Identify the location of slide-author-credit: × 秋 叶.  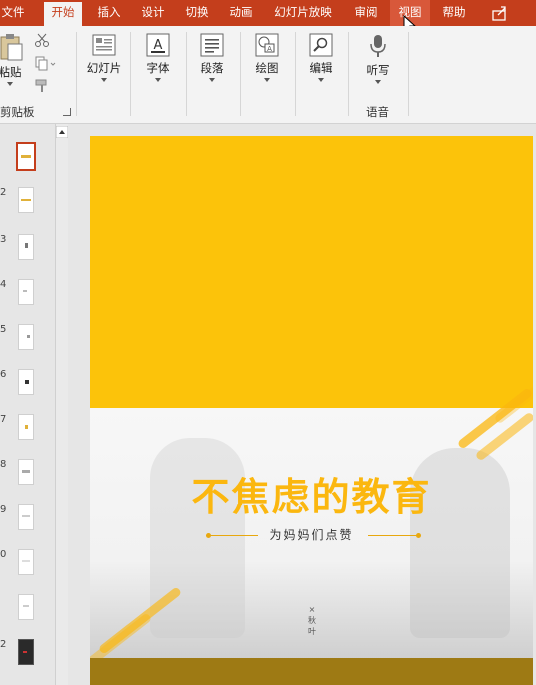
(312, 620).